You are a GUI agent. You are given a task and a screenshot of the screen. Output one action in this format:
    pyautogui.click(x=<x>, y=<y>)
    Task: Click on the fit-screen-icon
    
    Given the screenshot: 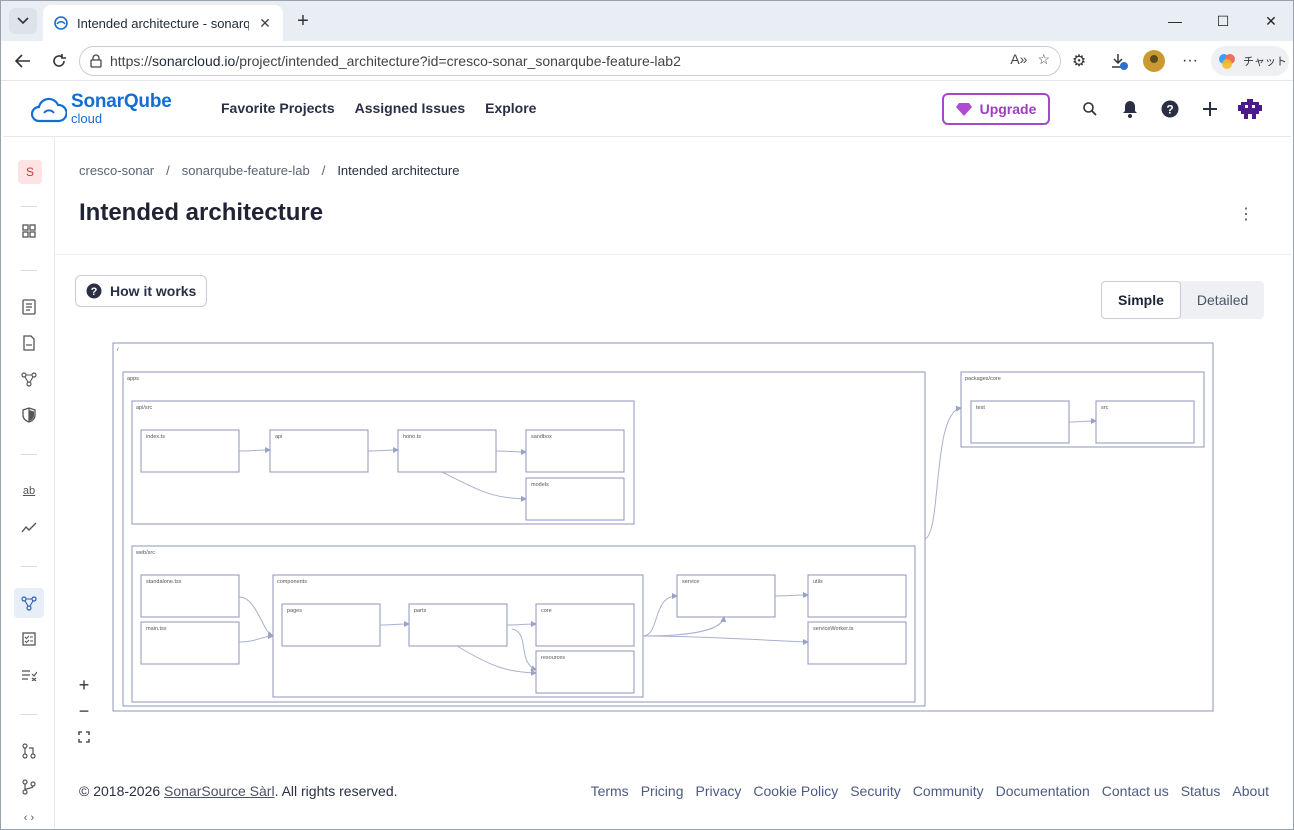 What is the action you would take?
    pyautogui.click(x=84, y=737)
    